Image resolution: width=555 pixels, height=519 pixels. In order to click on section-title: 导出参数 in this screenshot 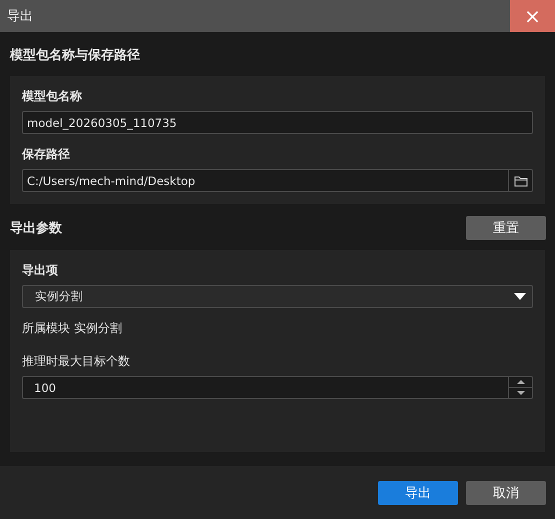, I will do `click(36, 228)`.